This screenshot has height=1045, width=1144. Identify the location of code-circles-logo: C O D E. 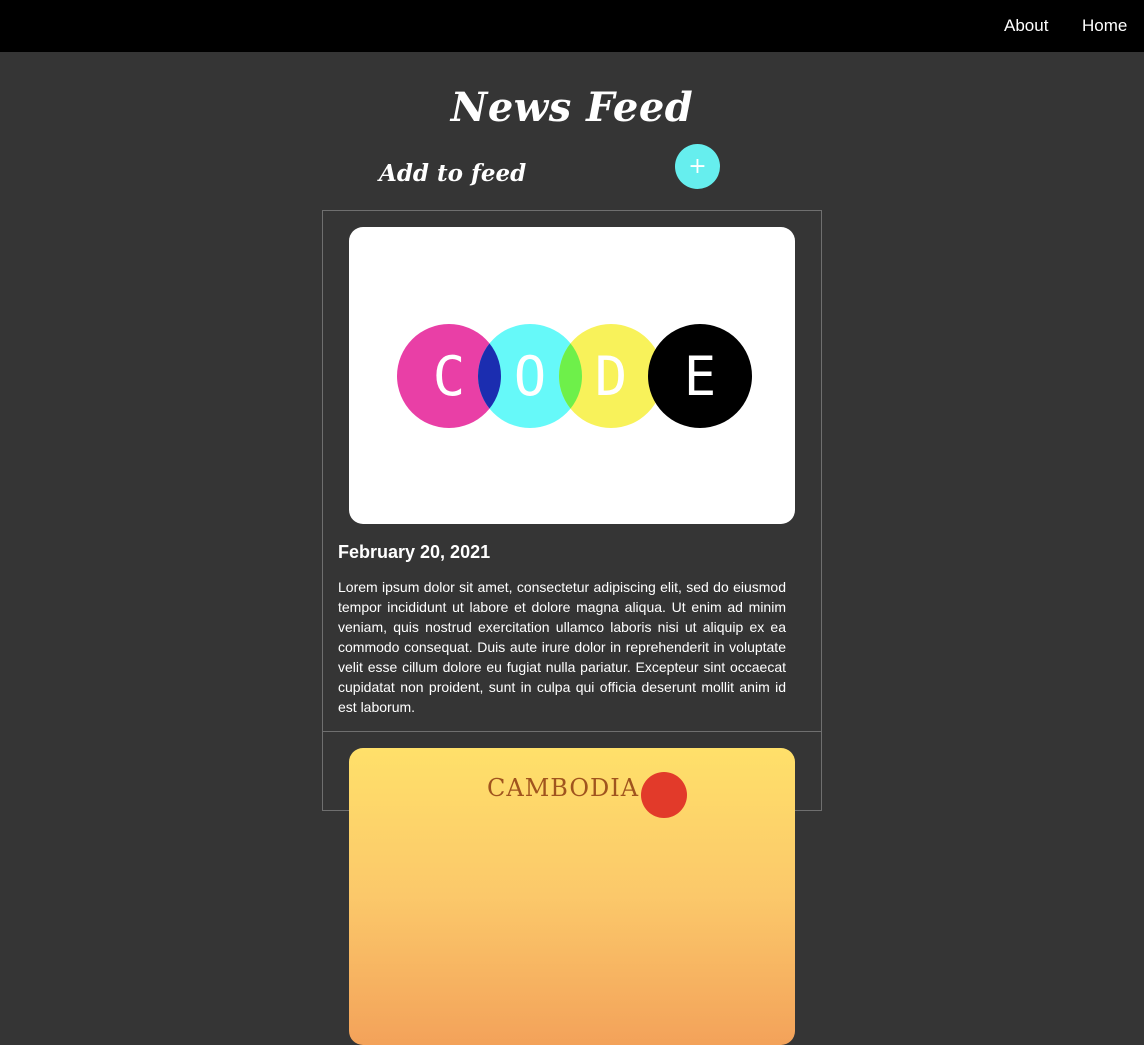
(574, 376).